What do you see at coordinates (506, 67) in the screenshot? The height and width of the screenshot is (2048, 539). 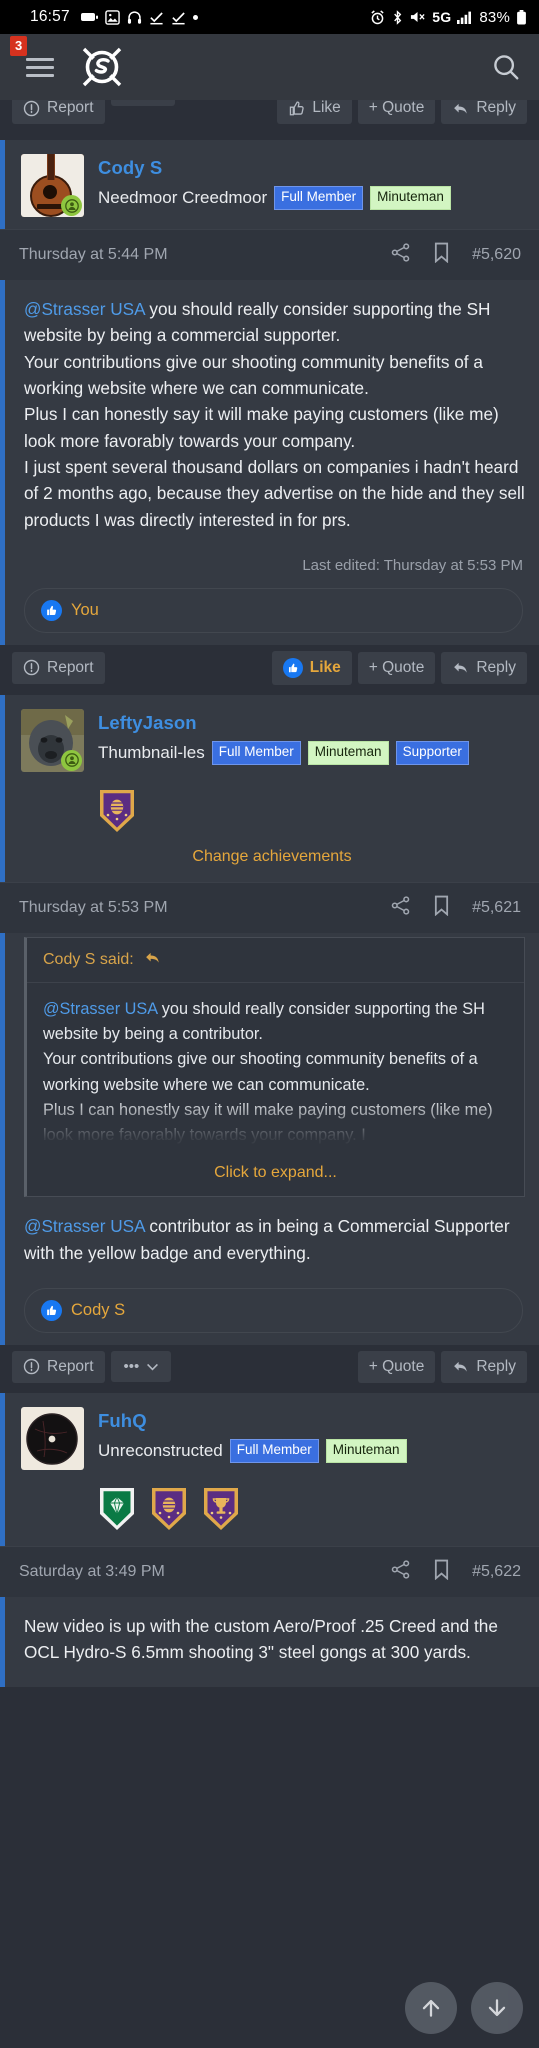 I see `search-icon` at bounding box center [506, 67].